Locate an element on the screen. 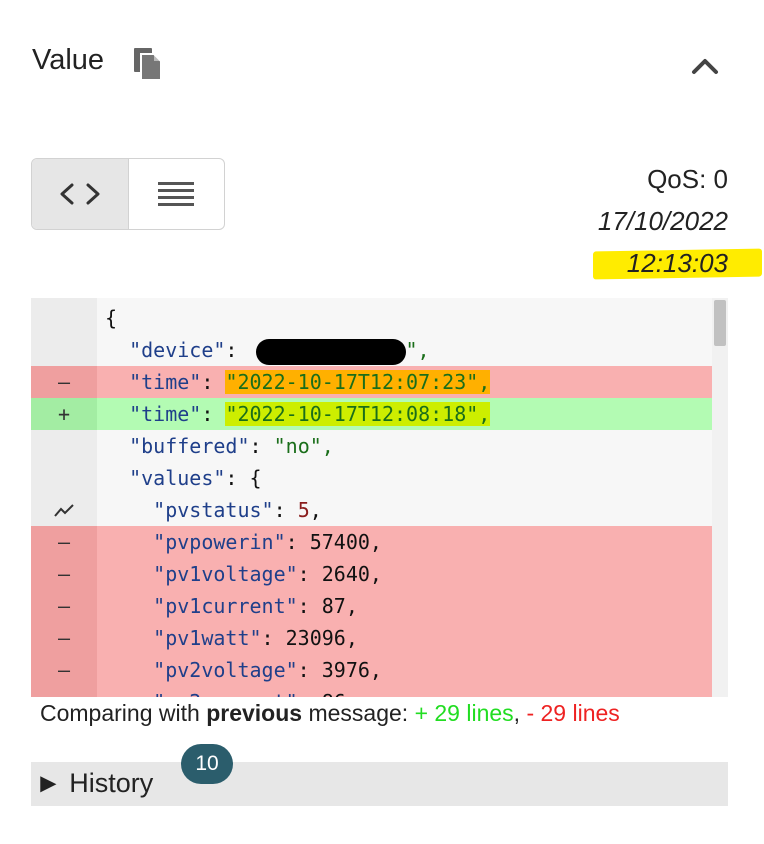 The height and width of the screenshot is (844, 764). diff-line-removed: – "pvpowerin": 57400, is located at coordinates (372, 542).